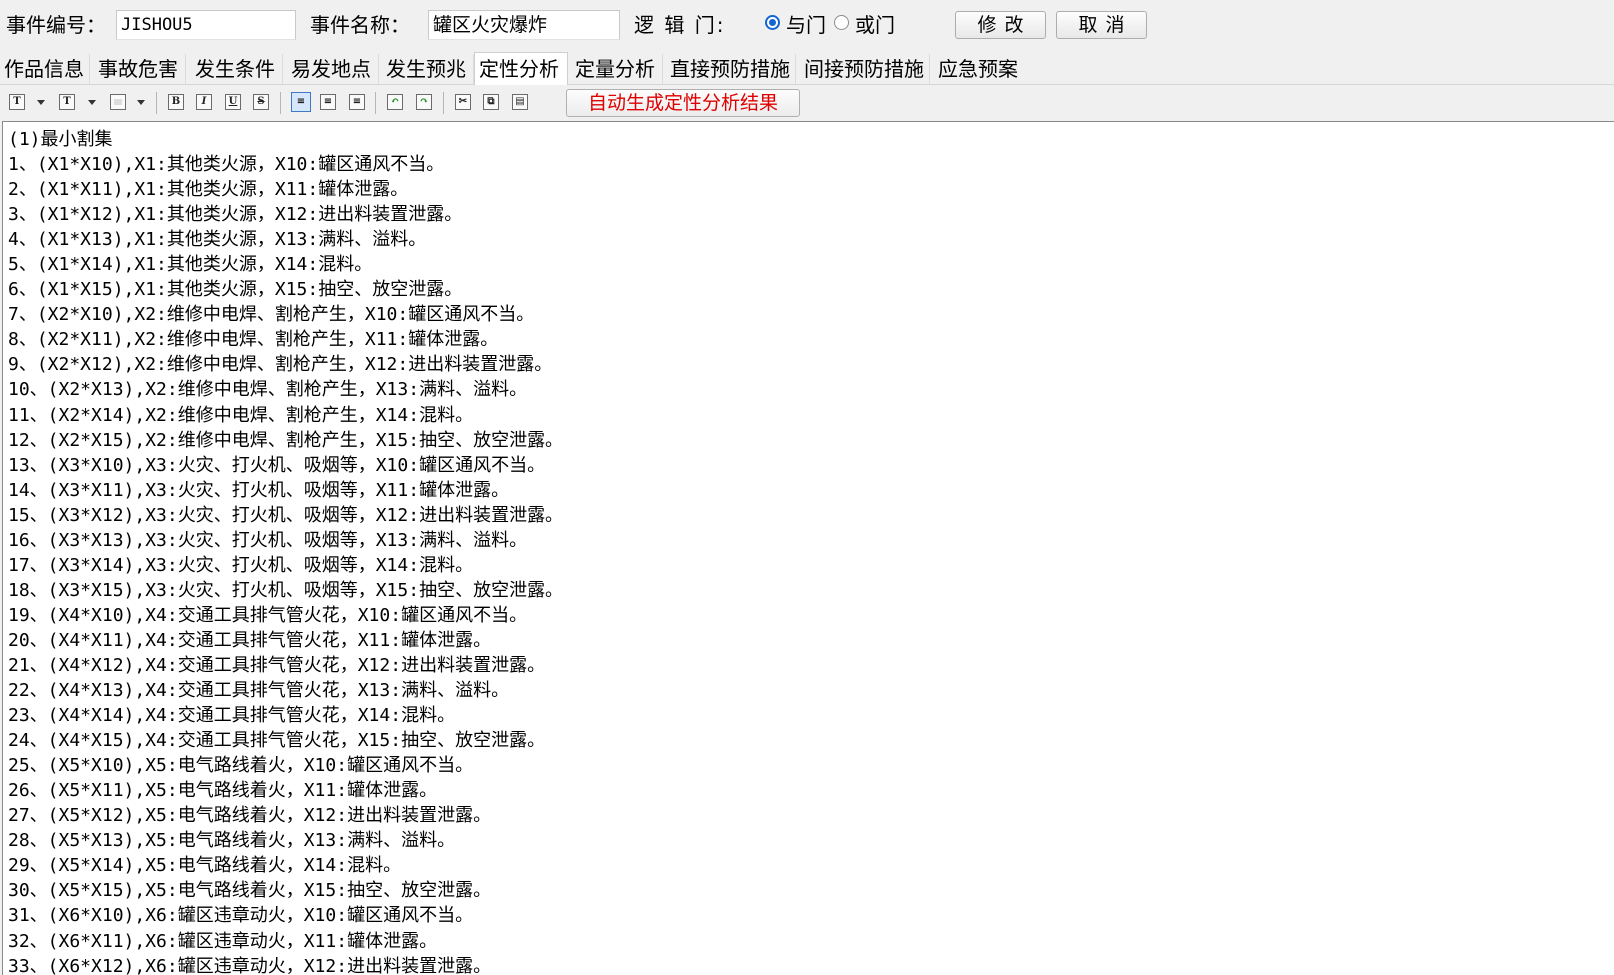 Image resolution: width=1614 pixels, height=975 pixels. What do you see at coordinates (520, 102) in the screenshot?
I see `paste-icon: ▤` at bounding box center [520, 102].